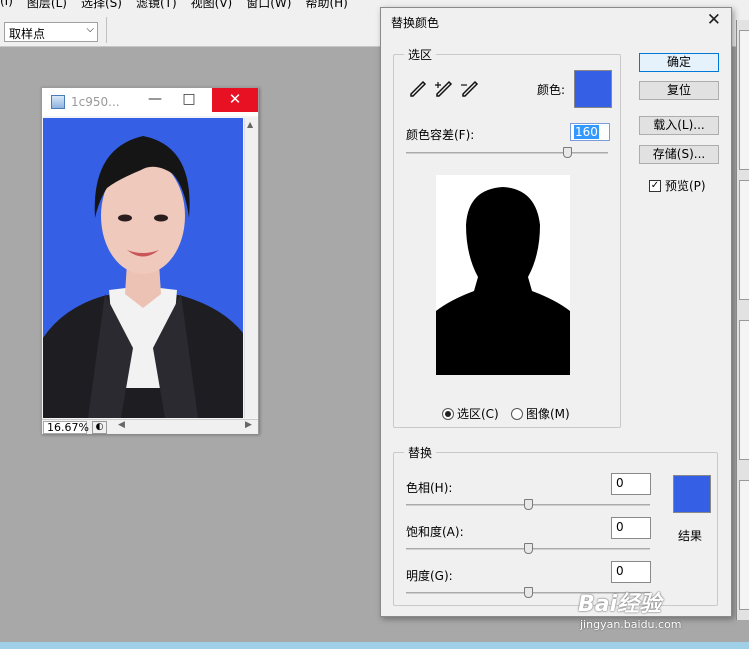 This screenshot has height=649, width=749. I want to click on chevron-down-icon: ⌵, so click(90, 29).